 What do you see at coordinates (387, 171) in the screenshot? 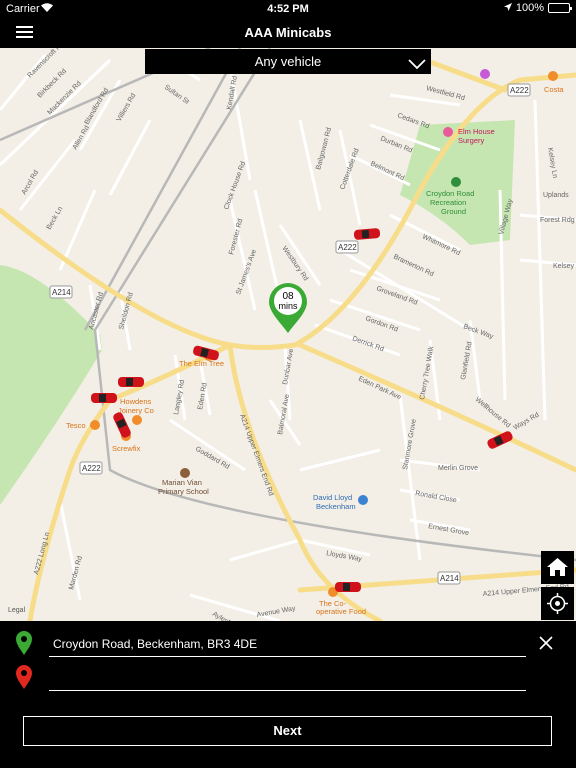
I see `svg-text: Belmont Rd` at bounding box center [387, 171].